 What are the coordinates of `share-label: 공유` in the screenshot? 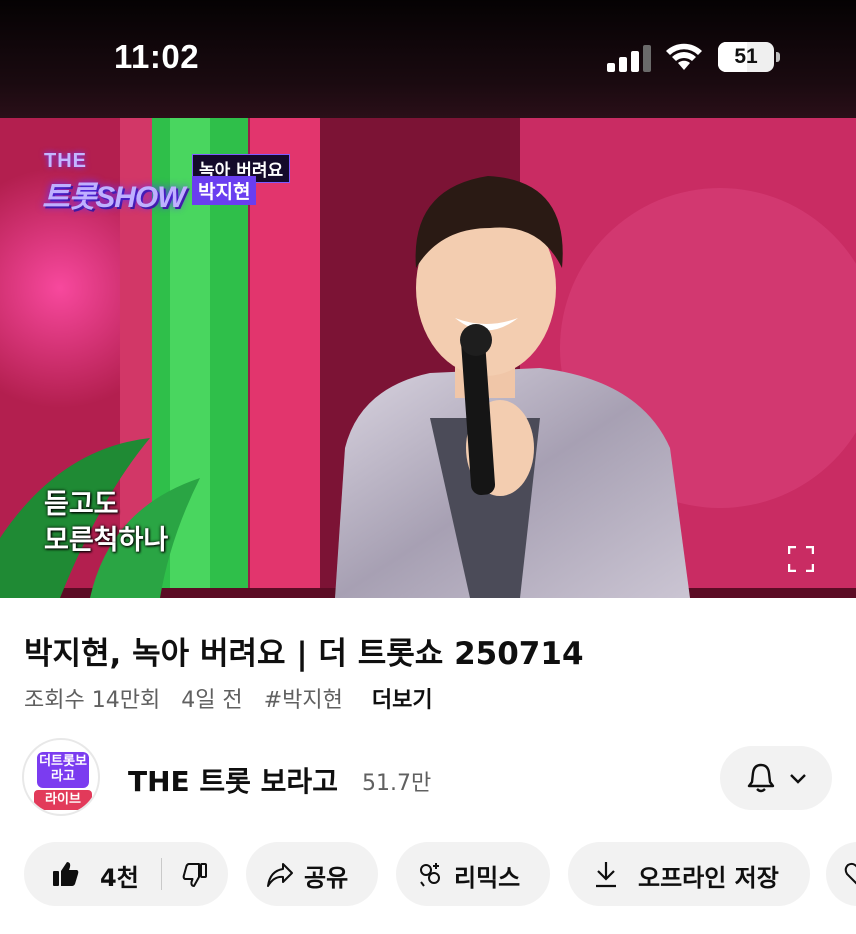 It's located at (326, 878).